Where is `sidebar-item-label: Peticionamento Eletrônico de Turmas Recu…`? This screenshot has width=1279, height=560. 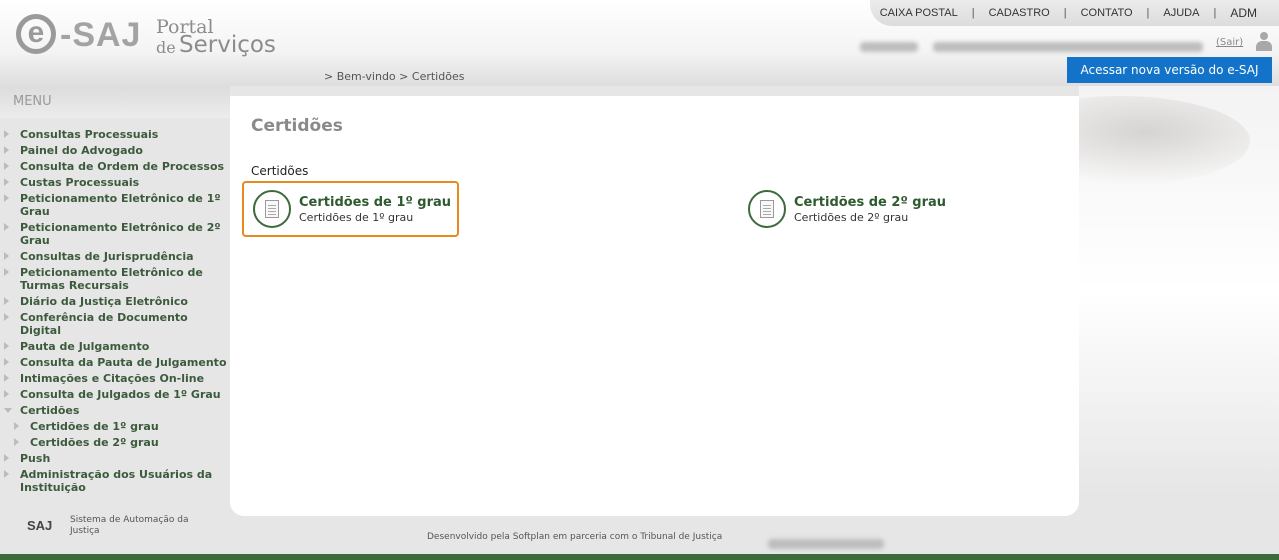 sidebar-item-label: Peticionamento Eletrônico de Turmas Recu… is located at coordinates (111, 279).